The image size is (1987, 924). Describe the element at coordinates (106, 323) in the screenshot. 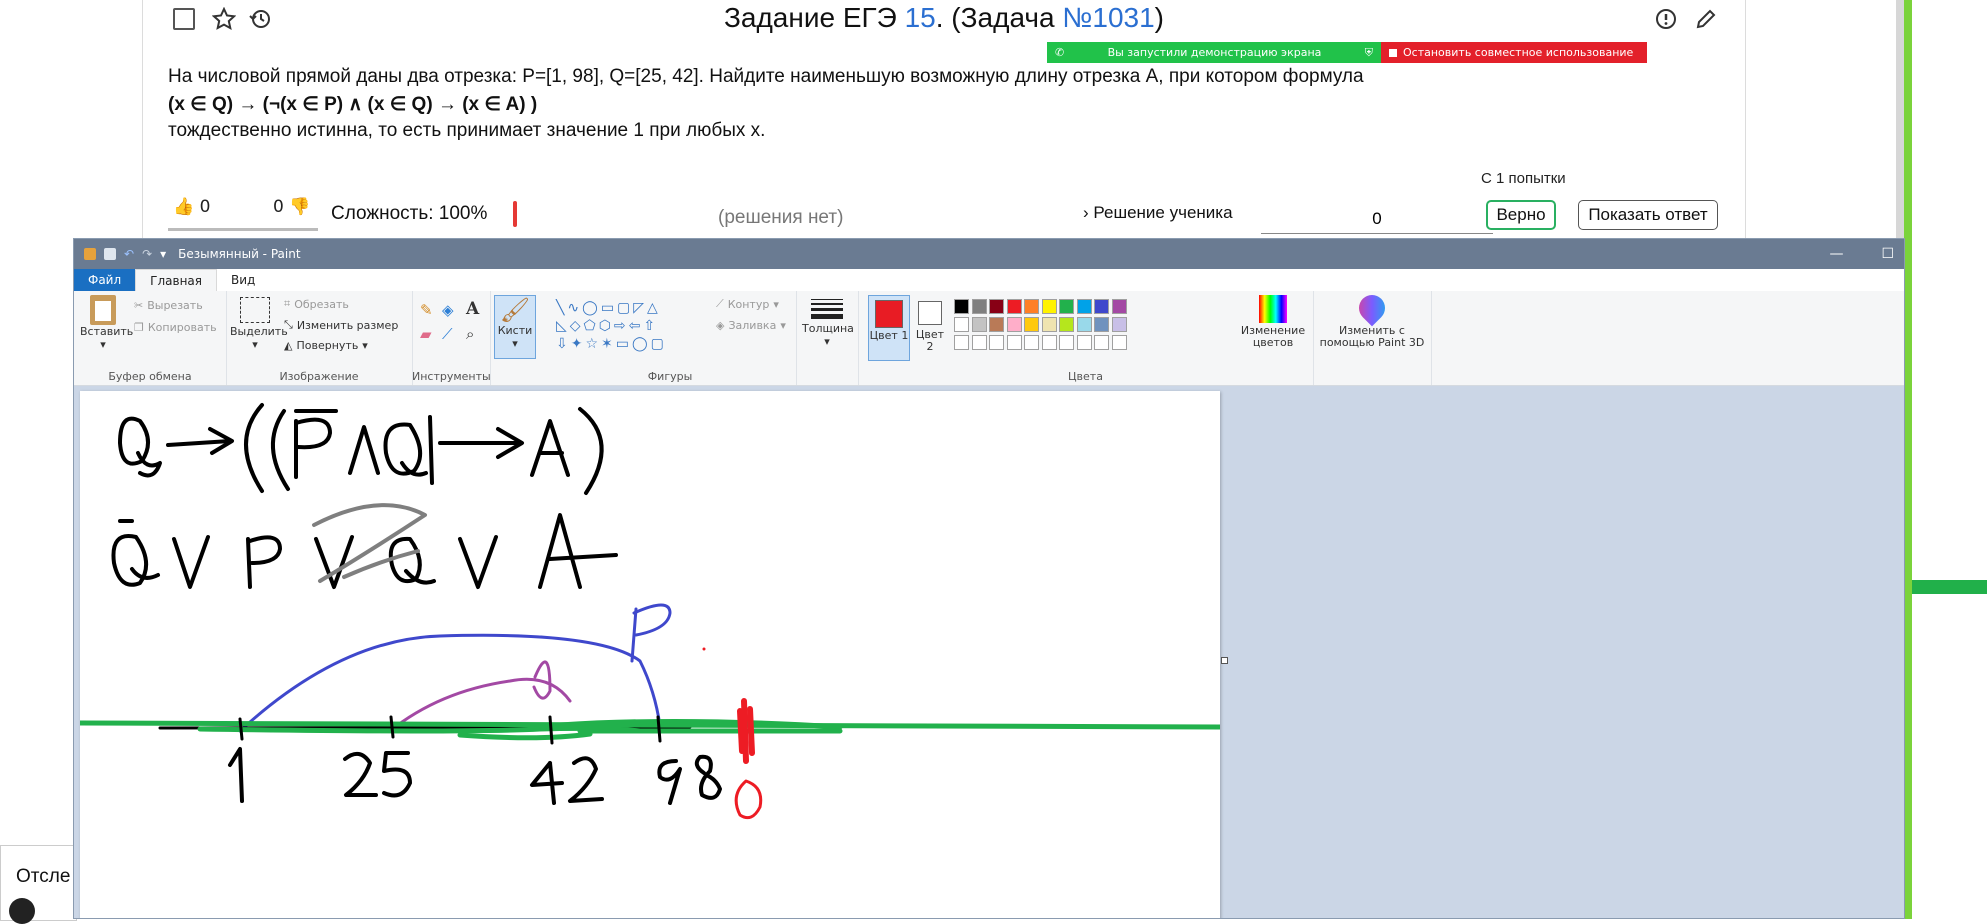

I see `paste-button: Вставить ▾` at that location.